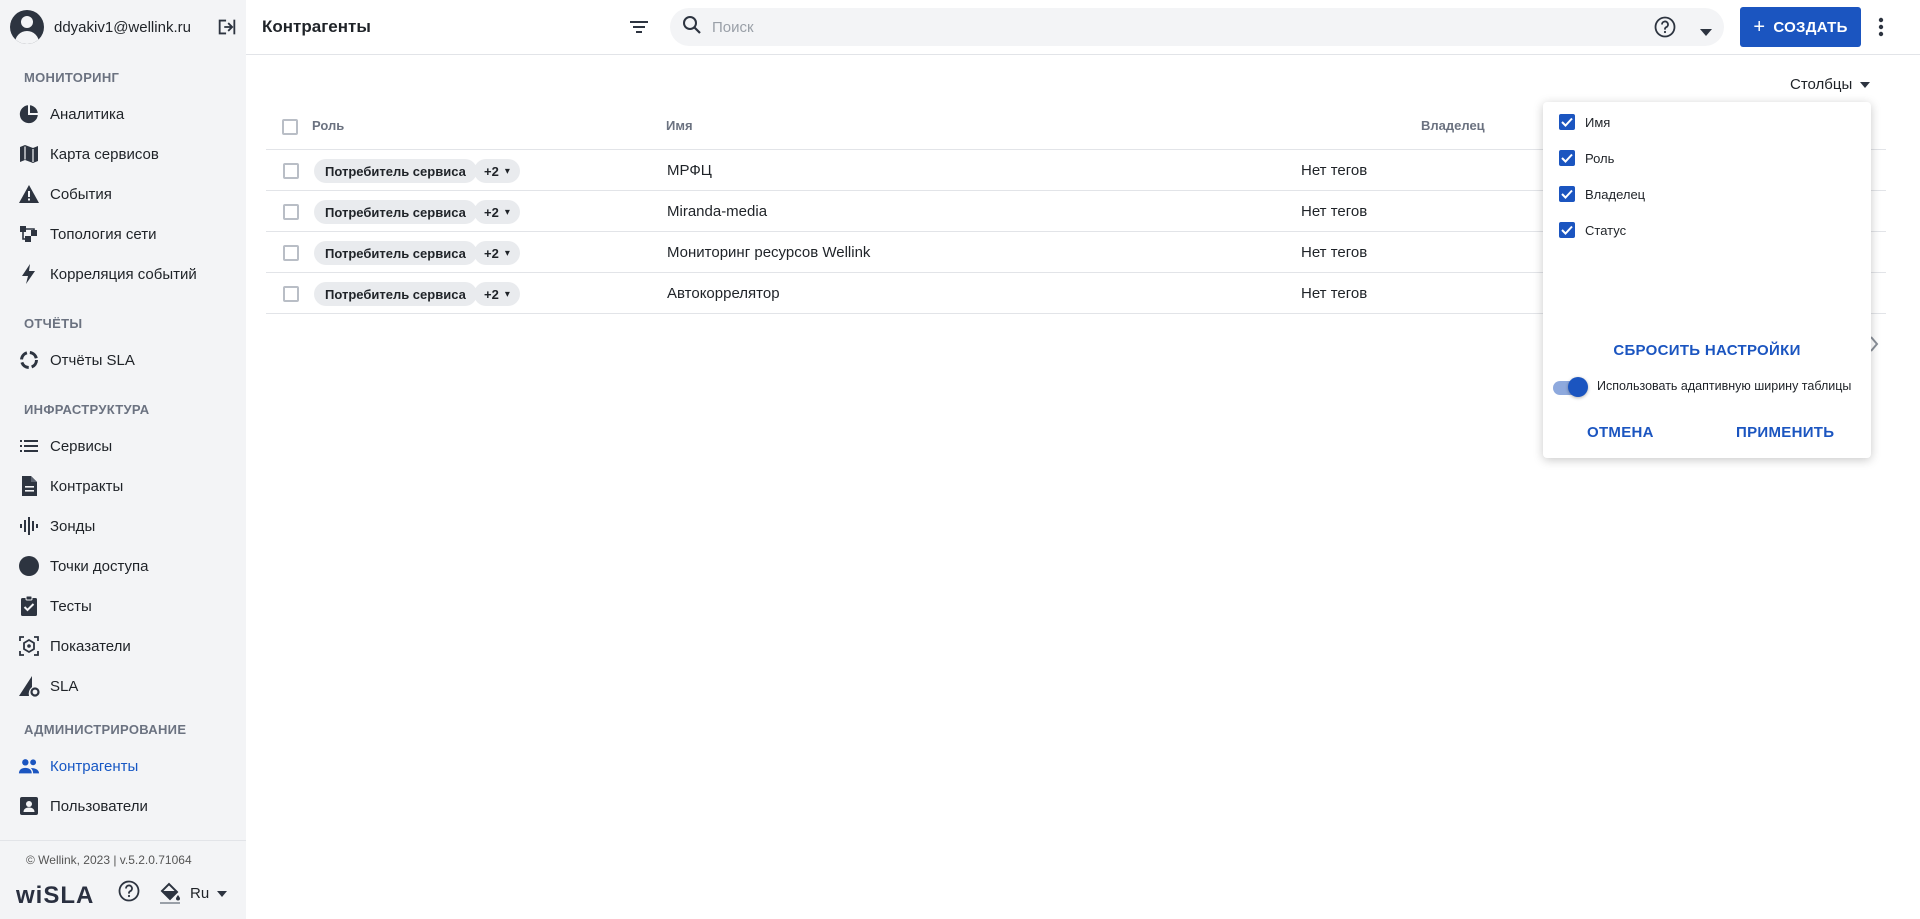  What do you see at coordinates (639, 29) in the screenshot?
I see `filter-icon` at bounding box center [639, 29].